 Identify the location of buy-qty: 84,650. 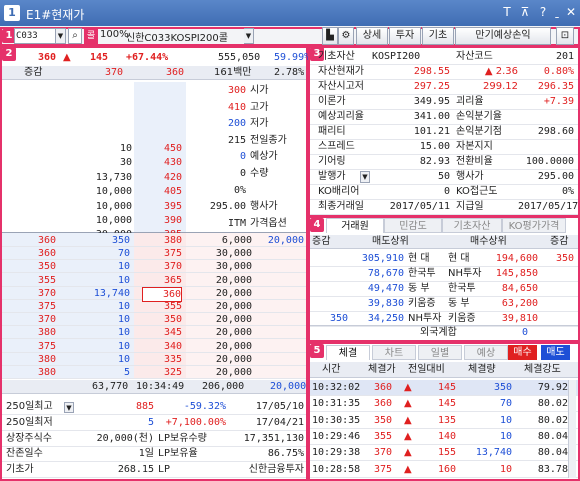
(519, 288).